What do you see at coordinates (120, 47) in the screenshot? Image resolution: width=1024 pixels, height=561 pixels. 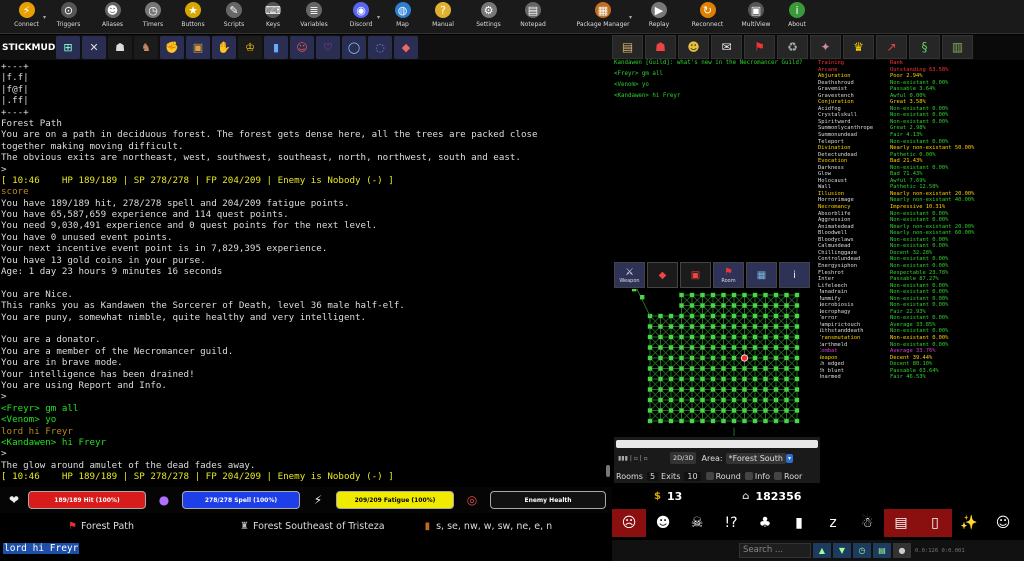 I see `guild-icon: ☗` at bounding box center [120, 47].